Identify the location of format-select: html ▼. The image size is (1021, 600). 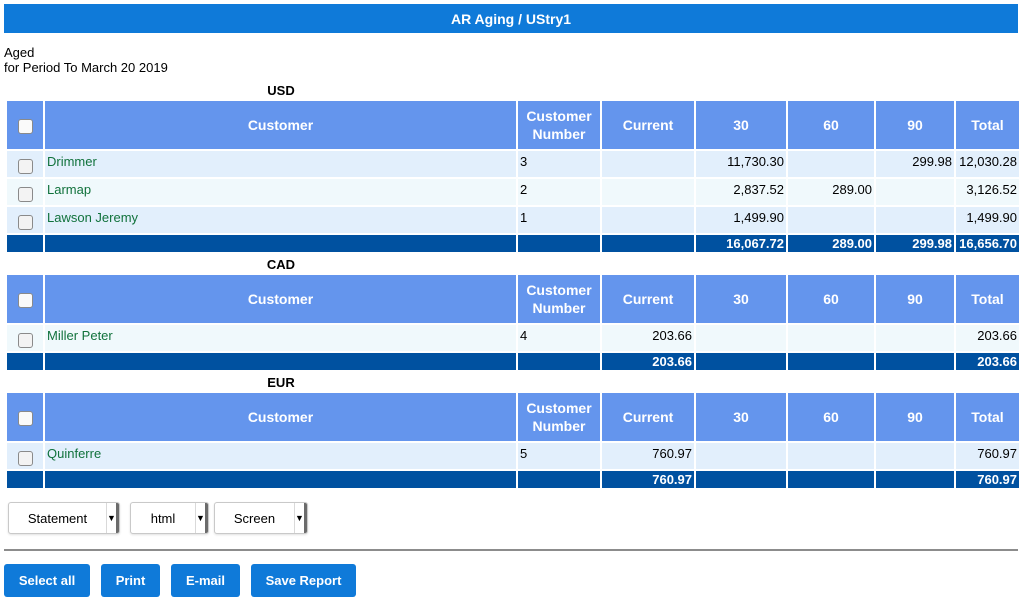
(169, 518).